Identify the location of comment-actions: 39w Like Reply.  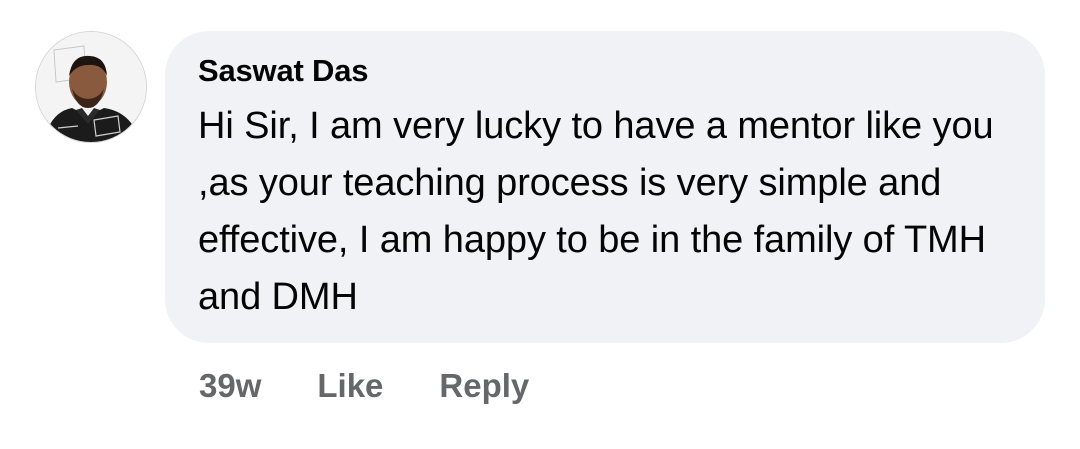
(364, 386).